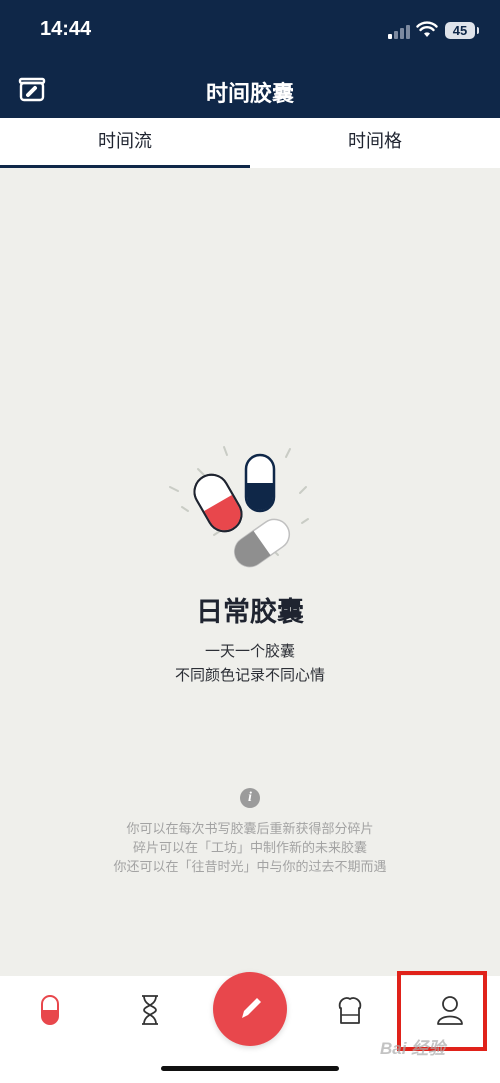  I want to click on capsule-icon, so click(50, 1010).